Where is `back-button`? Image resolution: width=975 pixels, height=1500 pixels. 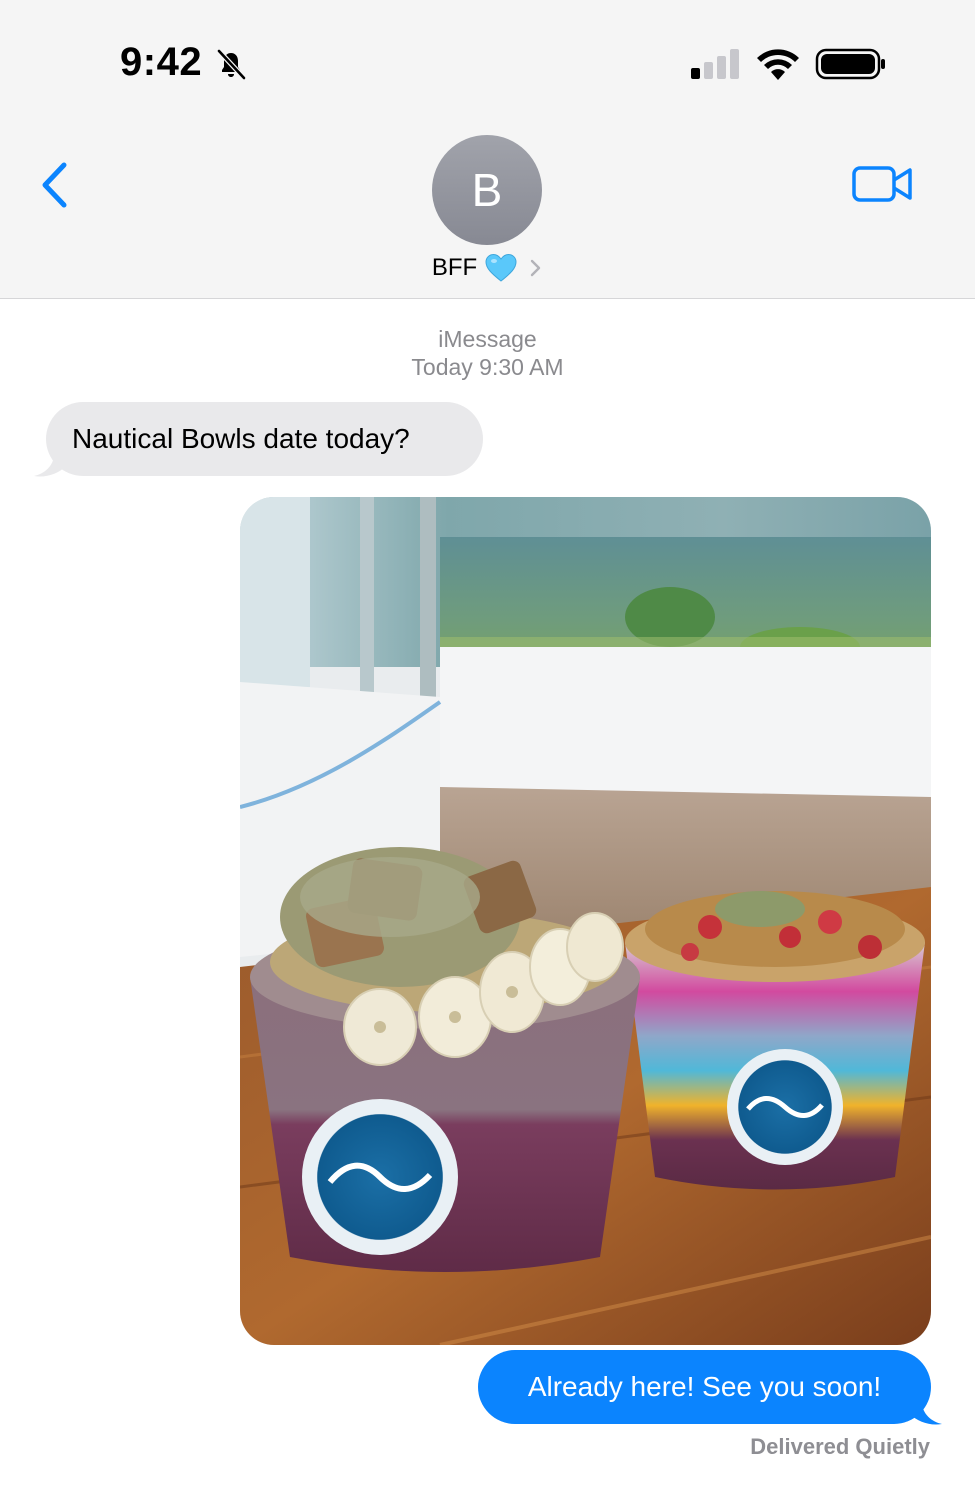
back-button is located at coordinates (54, 185).